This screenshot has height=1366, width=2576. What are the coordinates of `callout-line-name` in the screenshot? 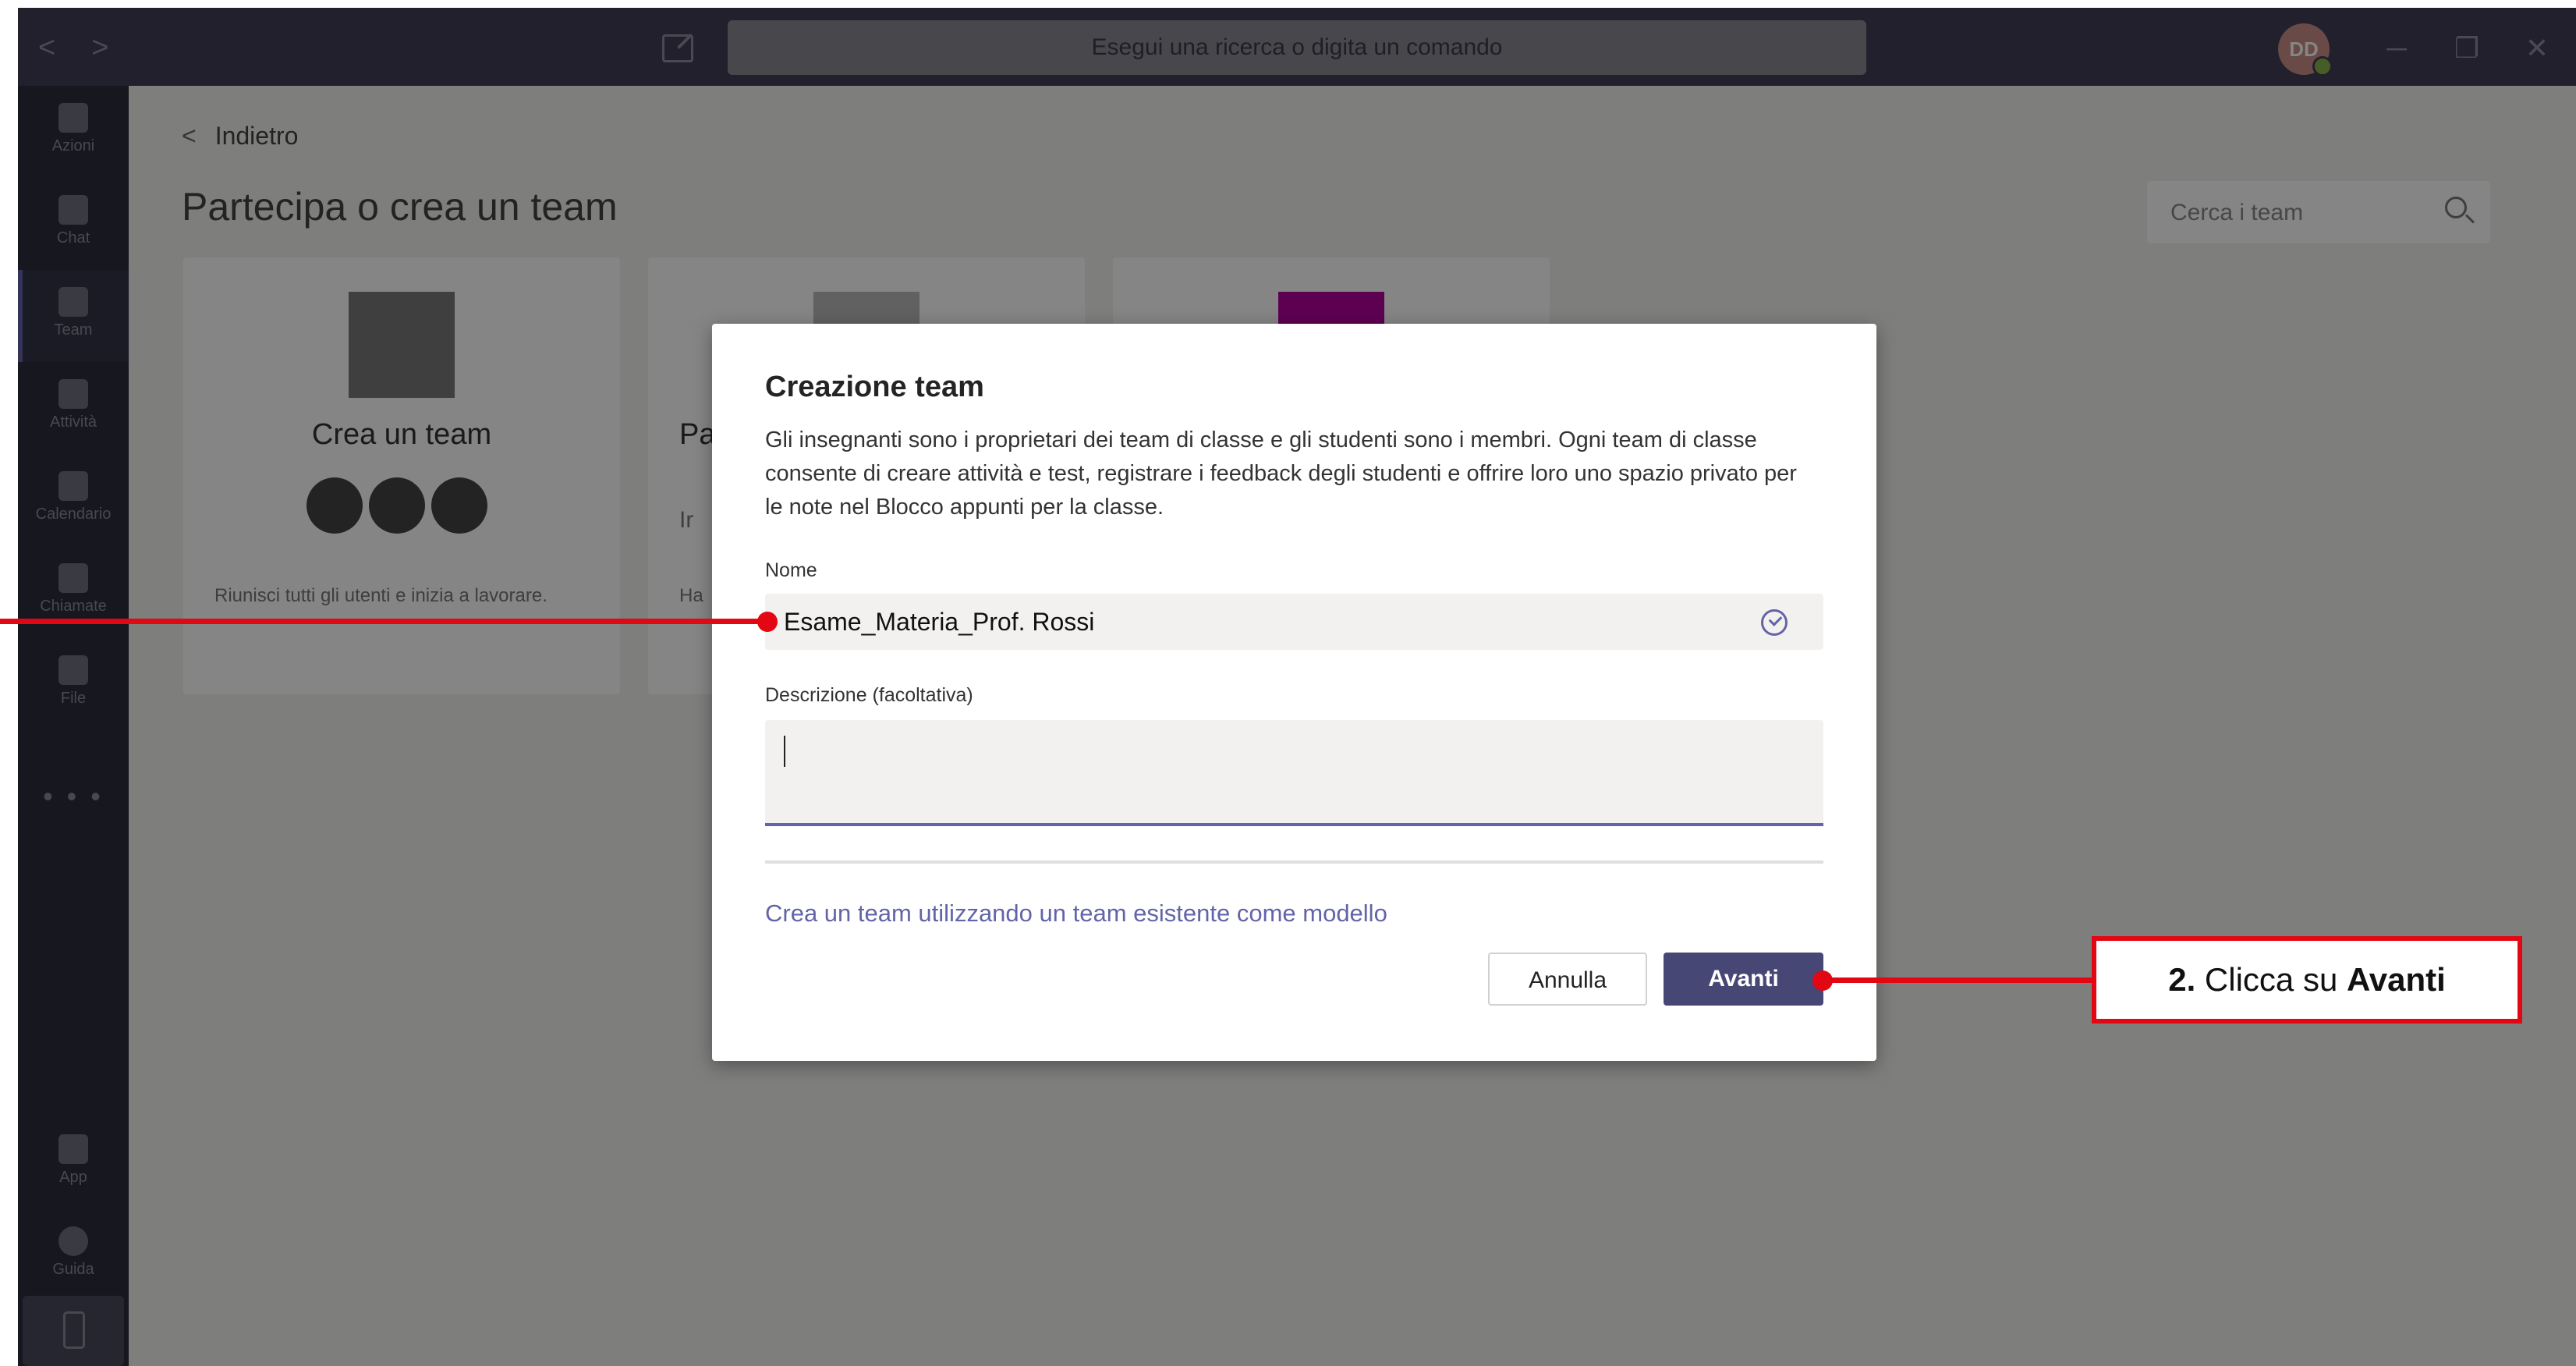 It's located at (382, 621).